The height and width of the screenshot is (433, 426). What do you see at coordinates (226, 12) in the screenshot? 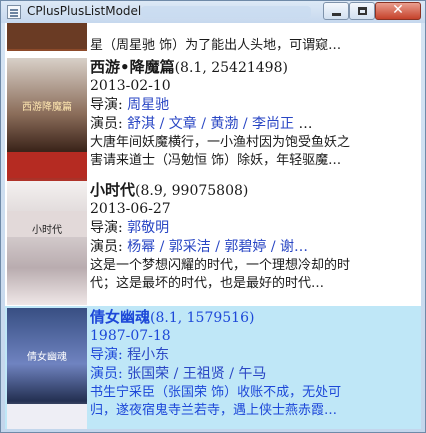
I see `blurred-title-region` at bounding box center [226, 12].